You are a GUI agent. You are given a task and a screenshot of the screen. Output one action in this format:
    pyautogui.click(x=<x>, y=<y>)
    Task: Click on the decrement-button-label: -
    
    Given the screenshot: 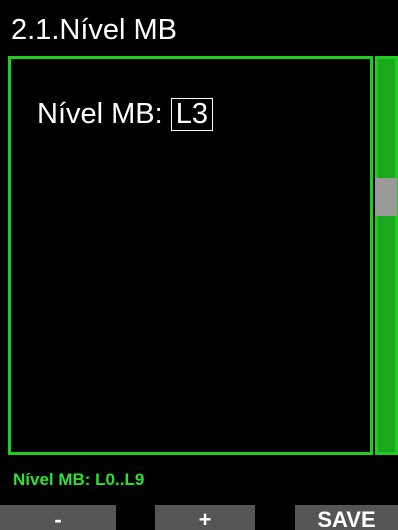 What is the action you would take?
    pyautogui.click(x=58, y=518)
    